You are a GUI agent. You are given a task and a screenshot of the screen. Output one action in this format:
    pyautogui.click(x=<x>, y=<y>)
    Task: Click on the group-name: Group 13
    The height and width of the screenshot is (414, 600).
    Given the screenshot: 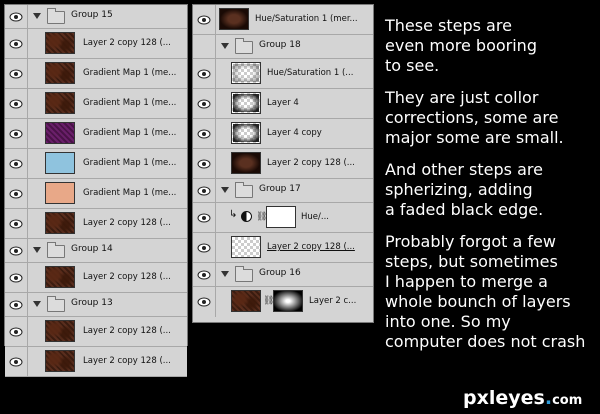 What is the action you would take?
    pyautogui.click(x=92, y=303)
    